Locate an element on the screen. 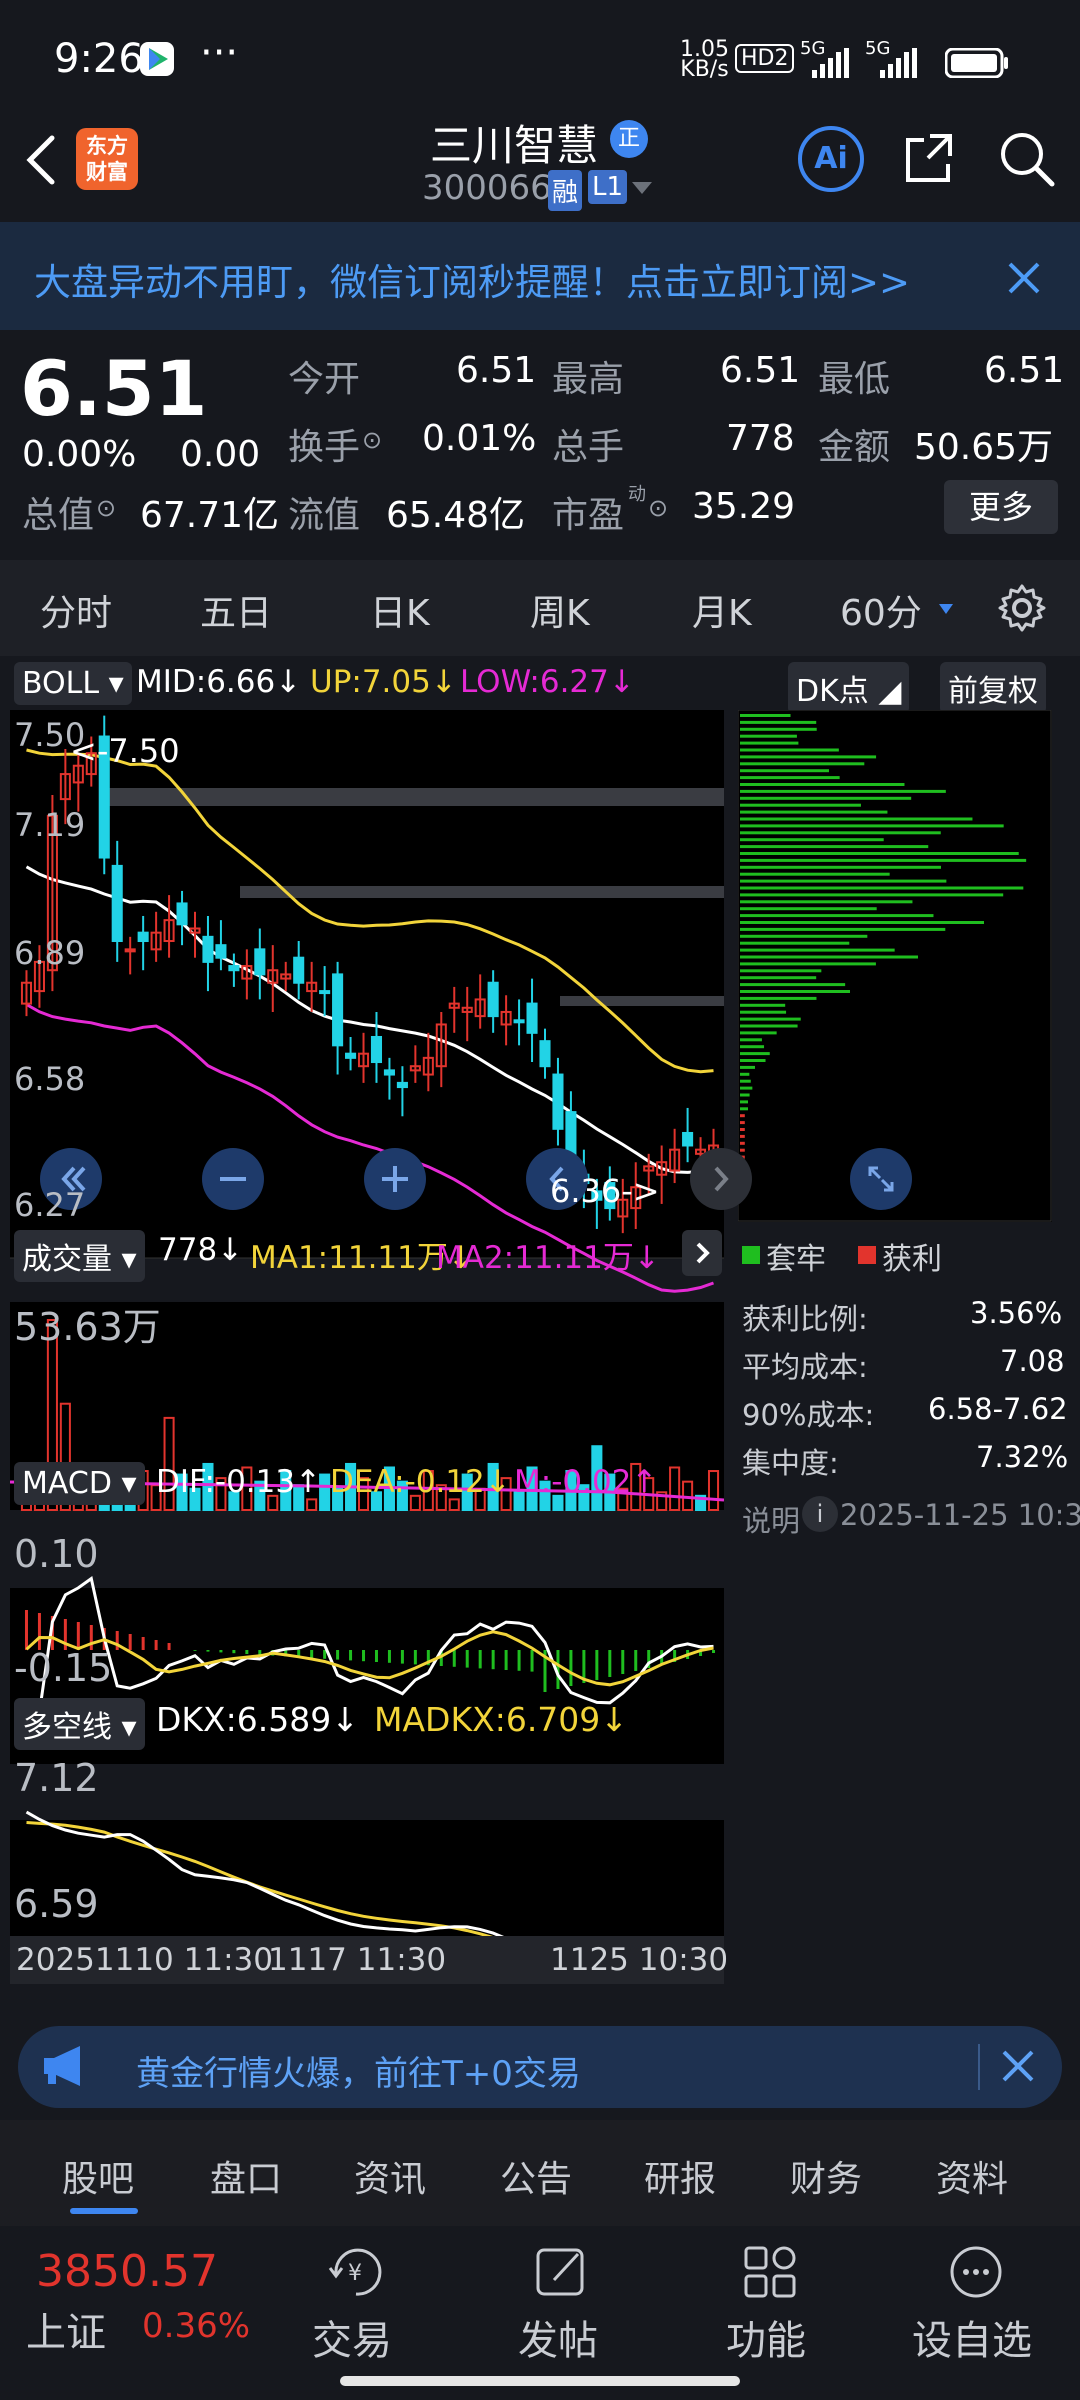 This screenshot has width=1080, height=2400. tab-weekly-k: 周K is located at coordinates (560, 610).